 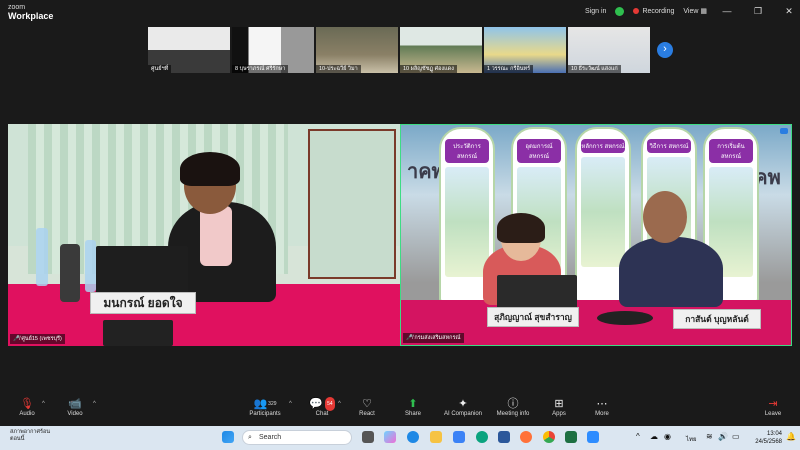 I want to click on person-man, so click(x=671, y=272).